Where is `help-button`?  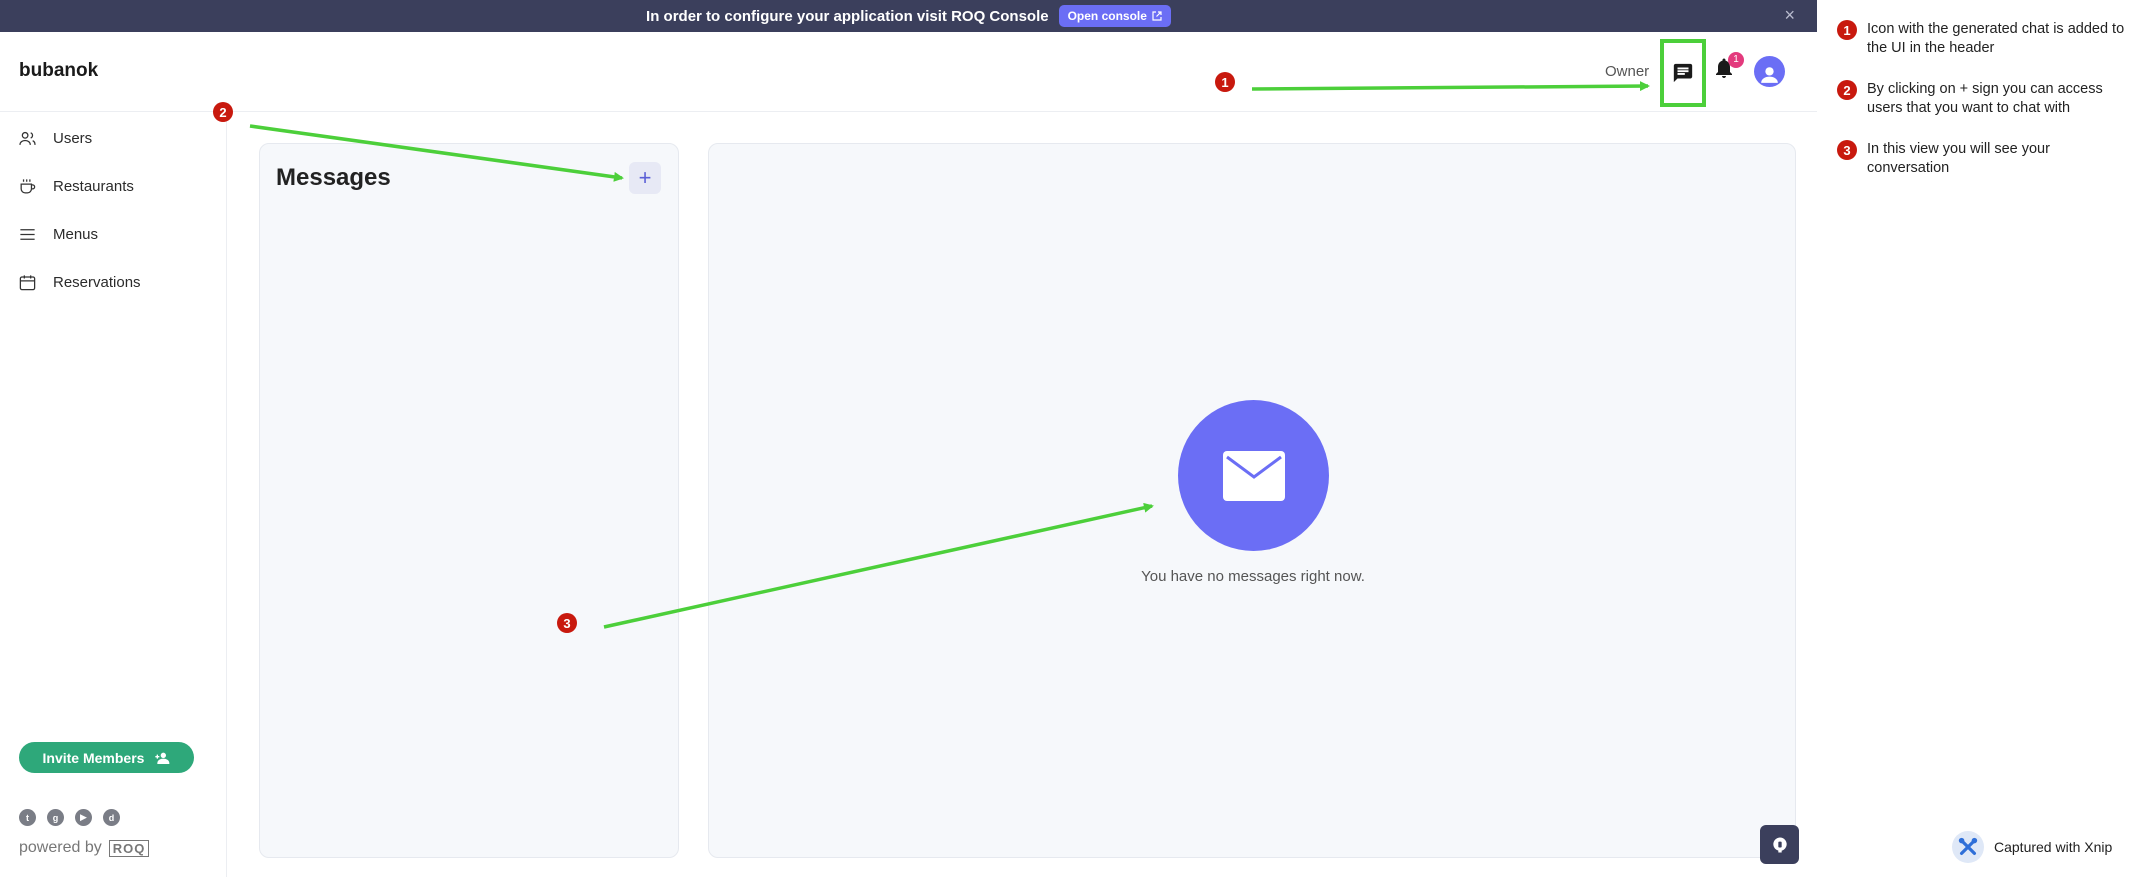 help-button is located at coordinates (1779, 844).